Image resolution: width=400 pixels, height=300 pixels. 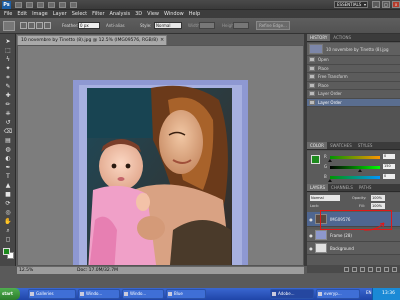 I want to click on feather-input: 0 px, so click(x=89, y=25).